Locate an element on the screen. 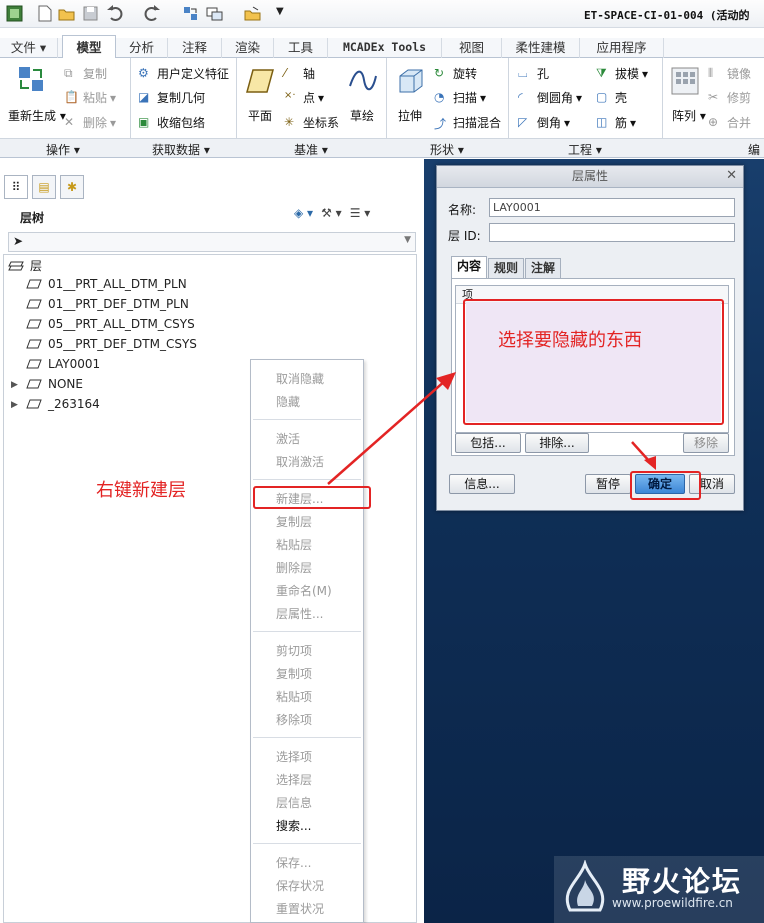  plane-big-icon is located at coordinates (260, 81).